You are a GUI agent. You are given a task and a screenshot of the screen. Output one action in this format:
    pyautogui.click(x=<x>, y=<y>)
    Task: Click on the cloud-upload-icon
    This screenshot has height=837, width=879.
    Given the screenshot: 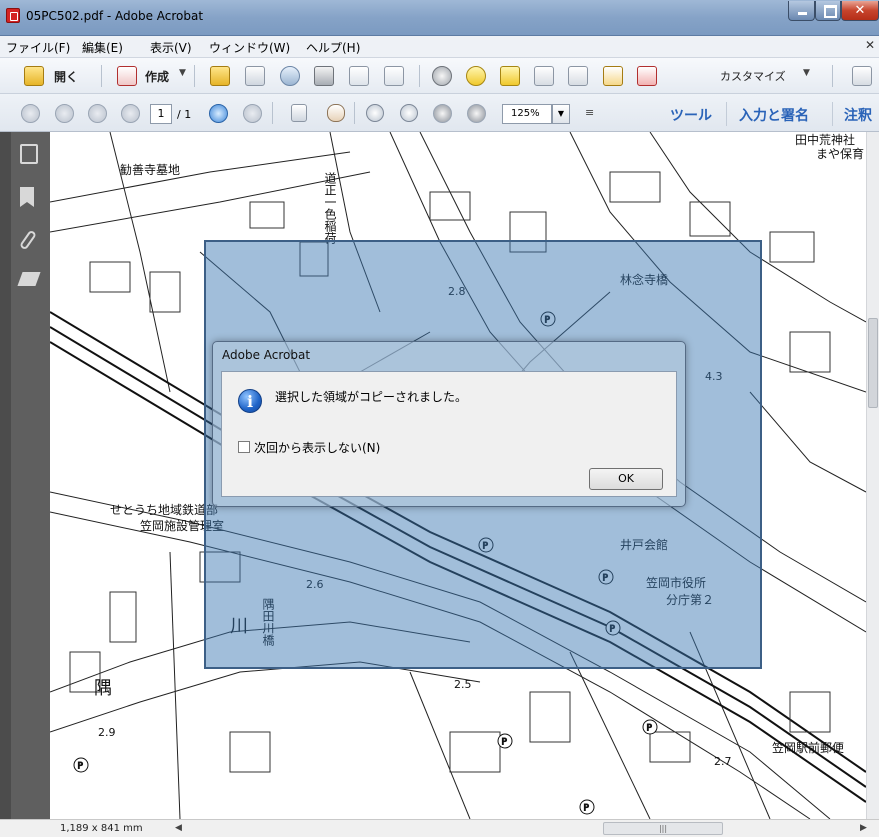 What is the action you would take?
    pyautogui.click(x=290, y=76)
    